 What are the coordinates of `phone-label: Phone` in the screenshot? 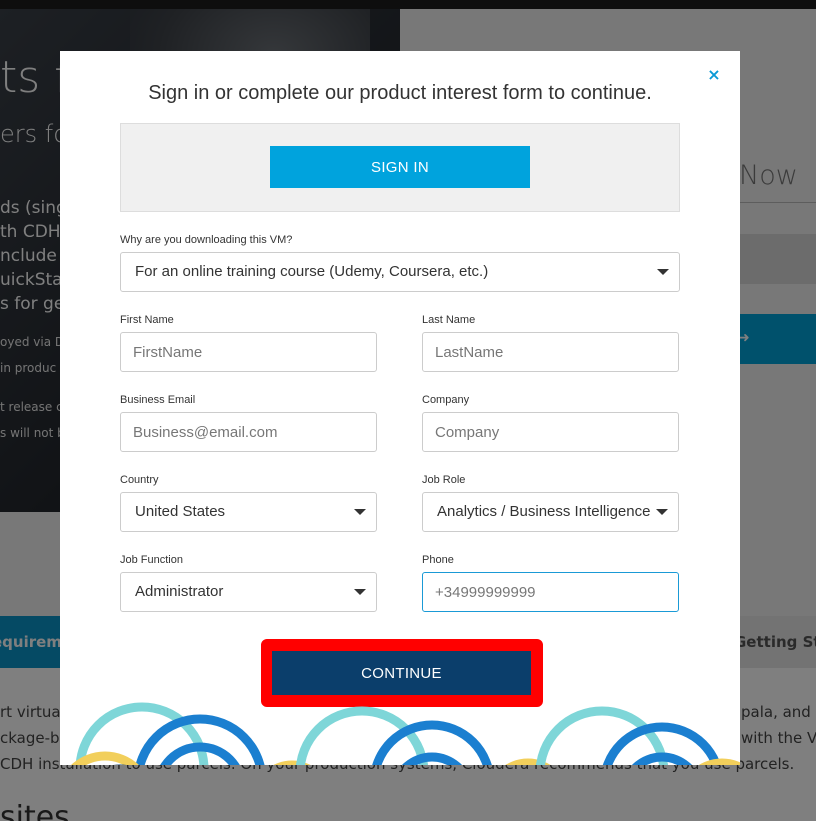 It's located at (438, 560).